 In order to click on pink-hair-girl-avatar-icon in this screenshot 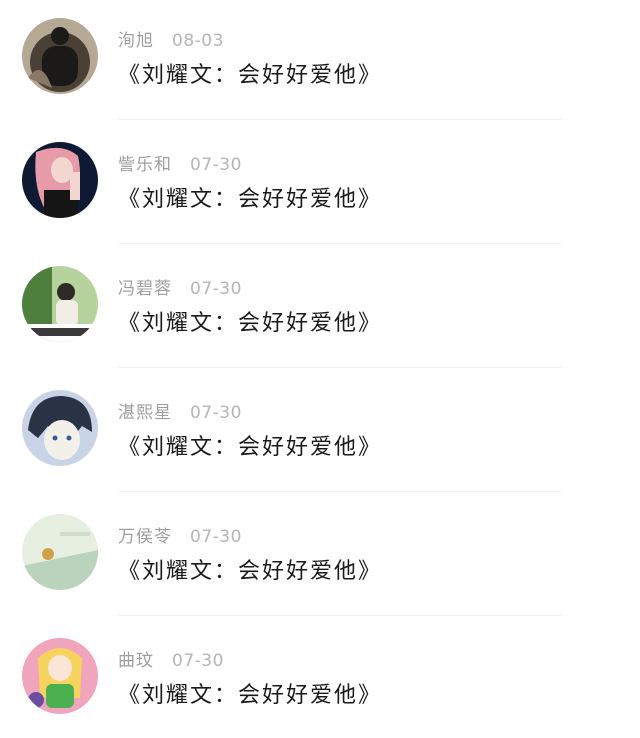, I will do `click(60, 180)`.